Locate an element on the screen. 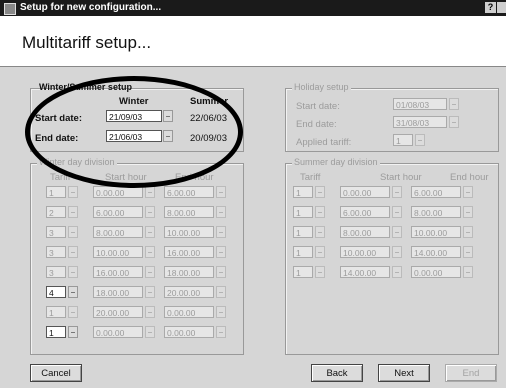  cancel-button: Cancel is located at coordinates (56, 373).